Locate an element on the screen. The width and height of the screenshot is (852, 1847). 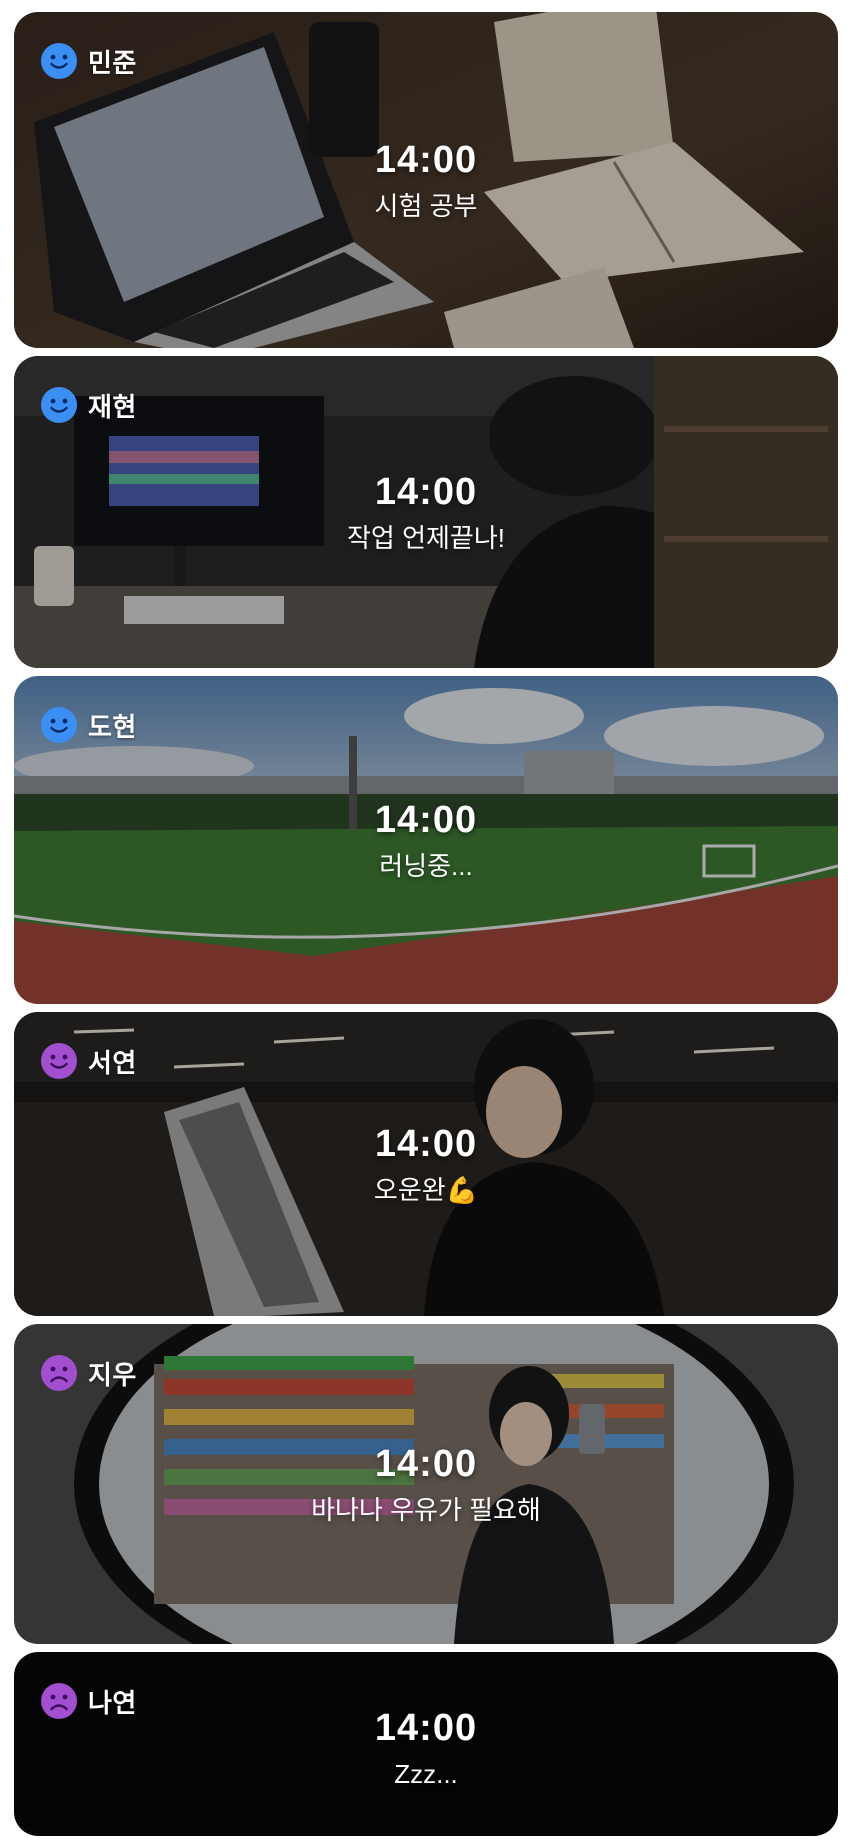
status-text: 바나나 우유가 필요해 is located at coordinates (426, 1510).